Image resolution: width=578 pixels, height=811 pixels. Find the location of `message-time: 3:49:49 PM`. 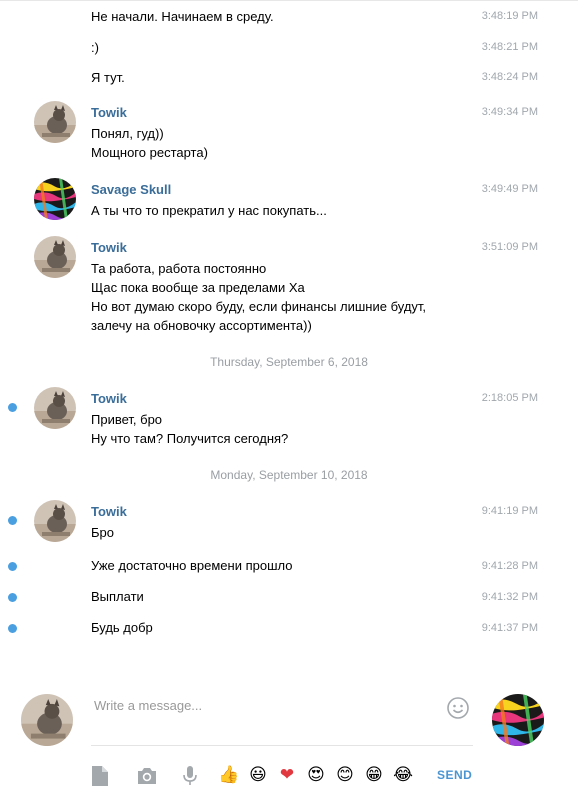

message-time: 3:49:49 PM is located at coordinates (509, 189).